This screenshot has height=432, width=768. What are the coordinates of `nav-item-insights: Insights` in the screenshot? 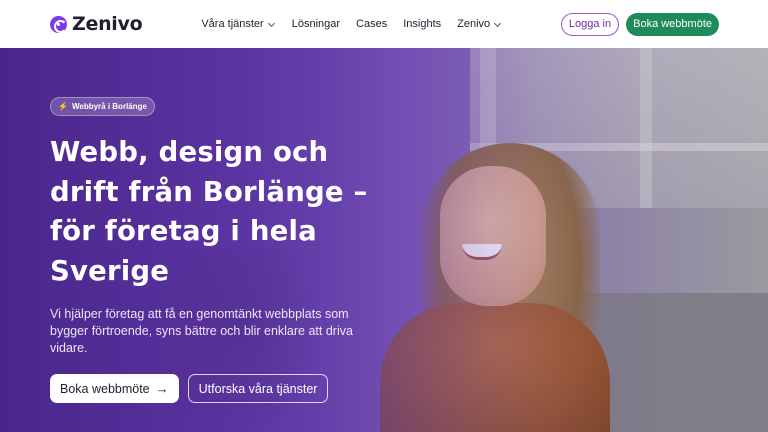 It's located at (422, 24).